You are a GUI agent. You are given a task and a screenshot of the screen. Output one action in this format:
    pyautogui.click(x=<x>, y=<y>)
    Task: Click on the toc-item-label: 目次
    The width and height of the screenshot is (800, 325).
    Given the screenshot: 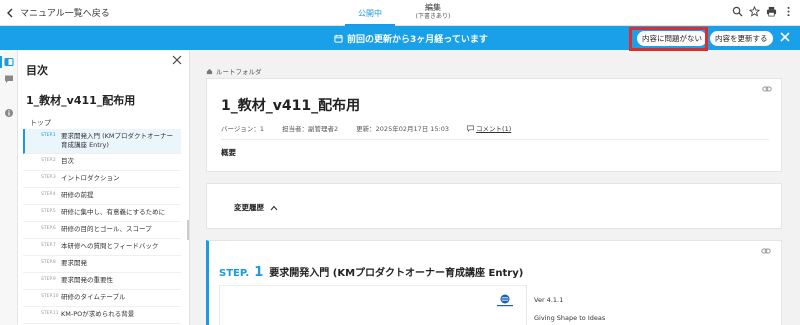 What is the action you would take?
    pyautogui.click(x=67, y=161)
    